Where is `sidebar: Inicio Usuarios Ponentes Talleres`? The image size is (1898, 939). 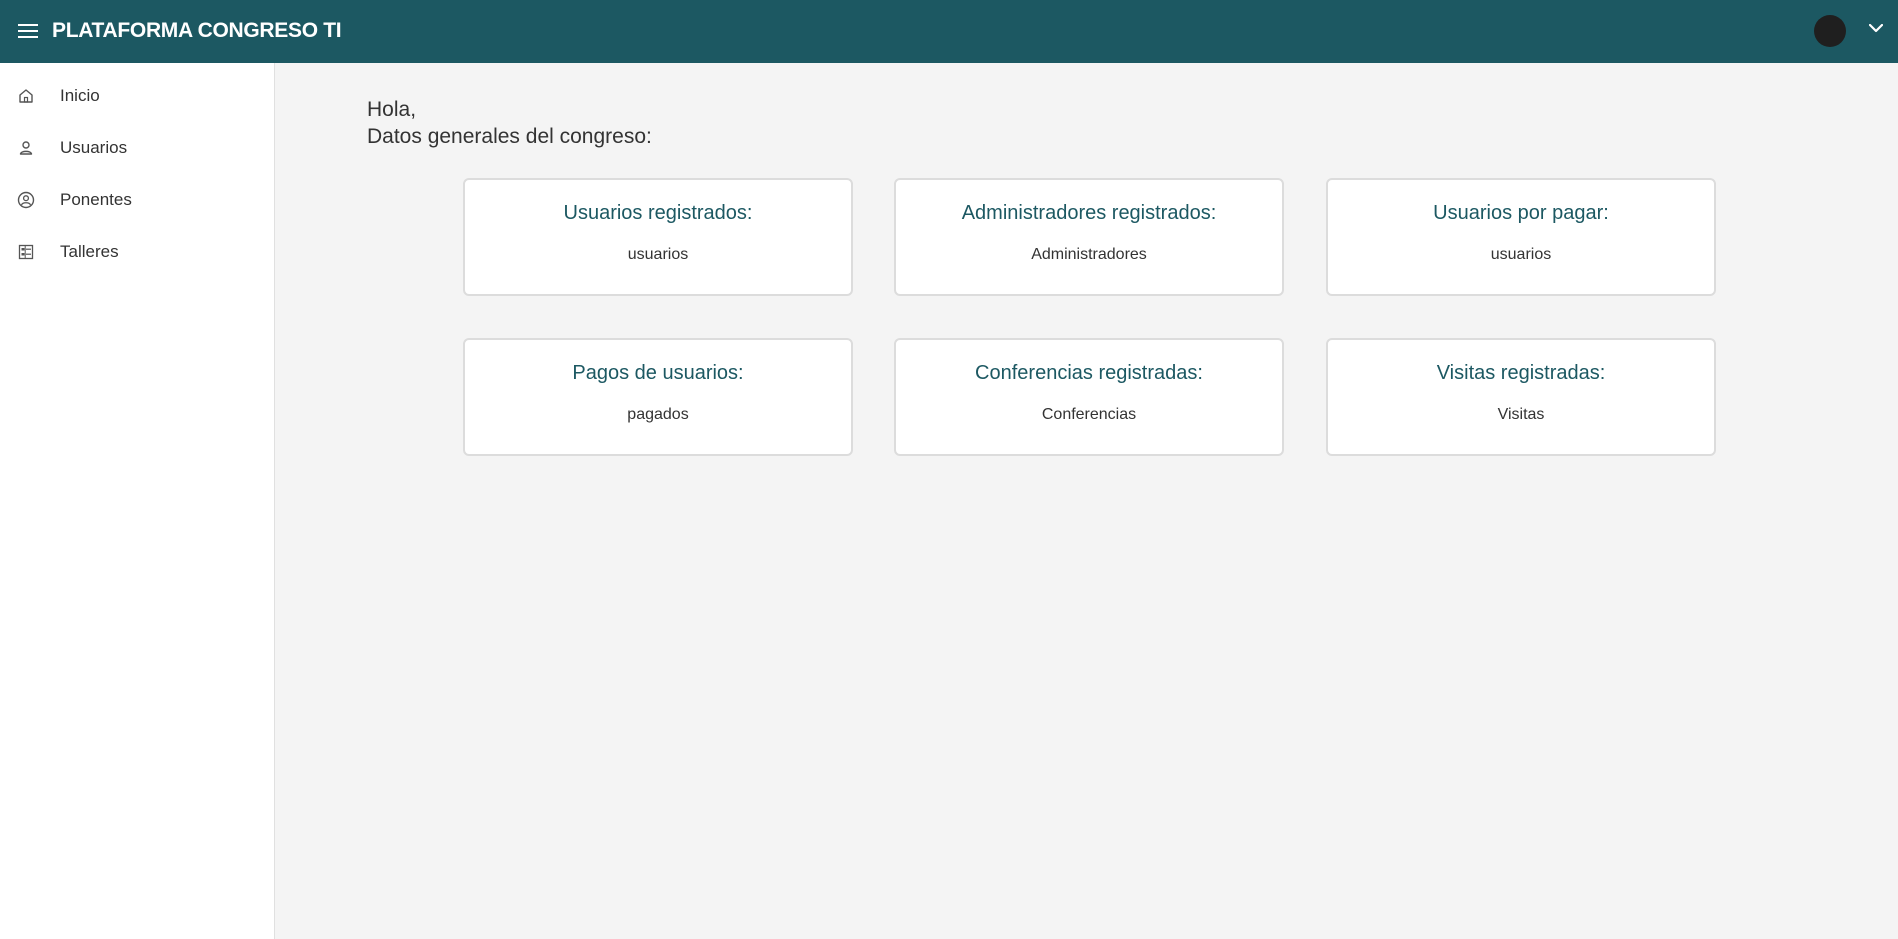
sidebar: Inicio Usuarios Ponentes Talleres is located at coordinates (137, 501).